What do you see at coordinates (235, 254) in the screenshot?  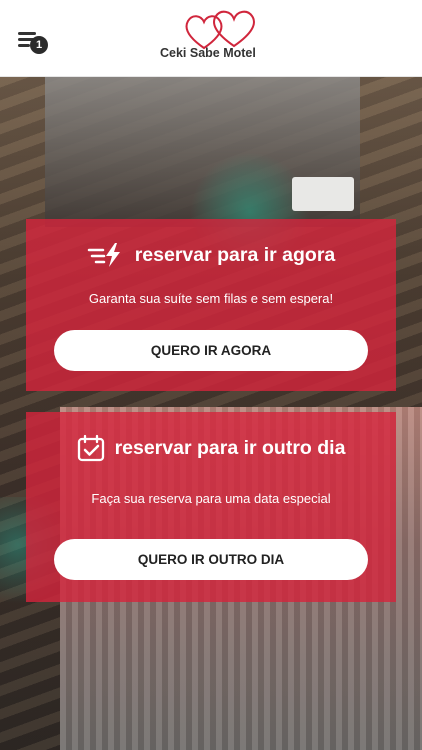 I see `card-title: reservar para ir agora` at bounding box center [235, 254].